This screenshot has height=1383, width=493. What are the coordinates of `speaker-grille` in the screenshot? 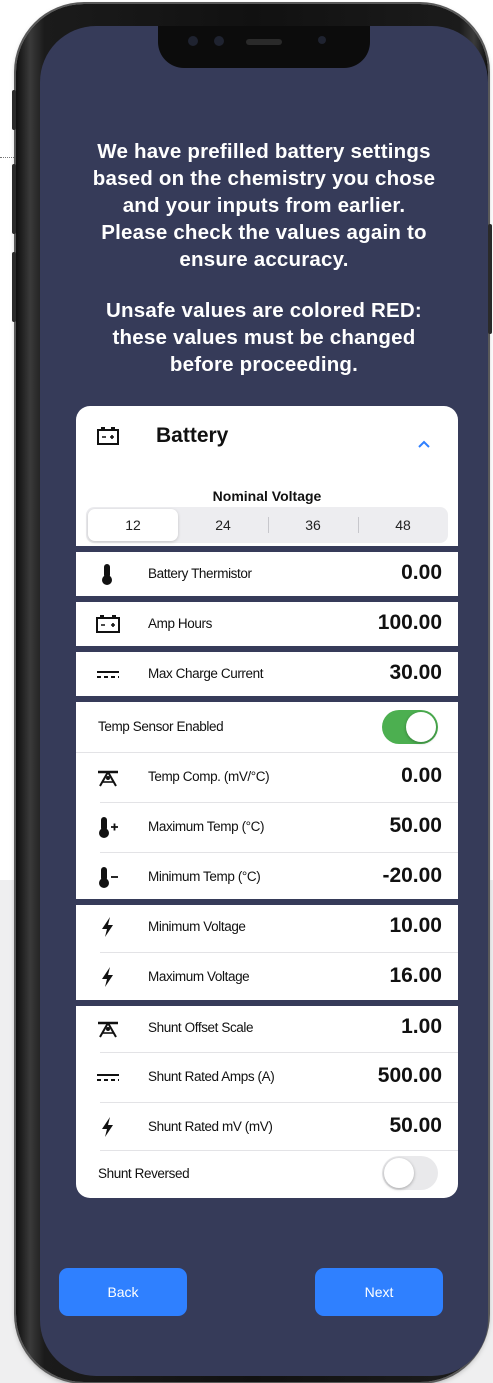 It's located at (264, 42).